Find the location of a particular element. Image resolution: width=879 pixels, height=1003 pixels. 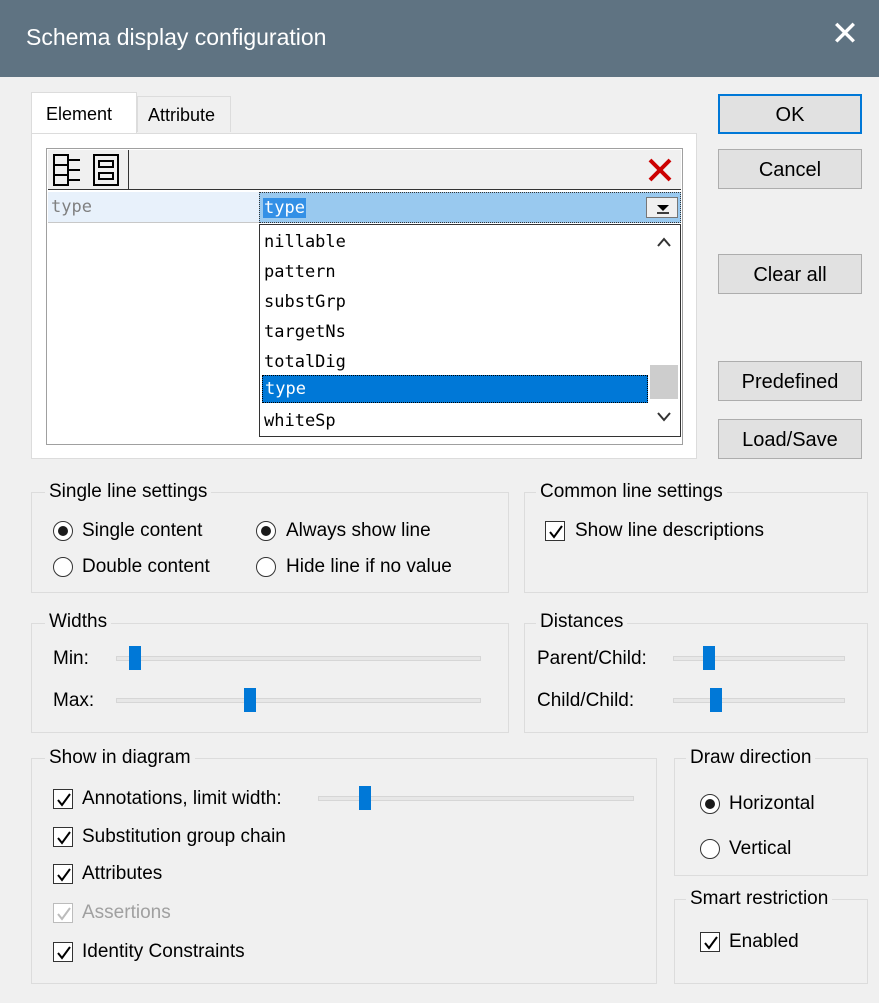

row-label: type is located at coordinates (71, 207).